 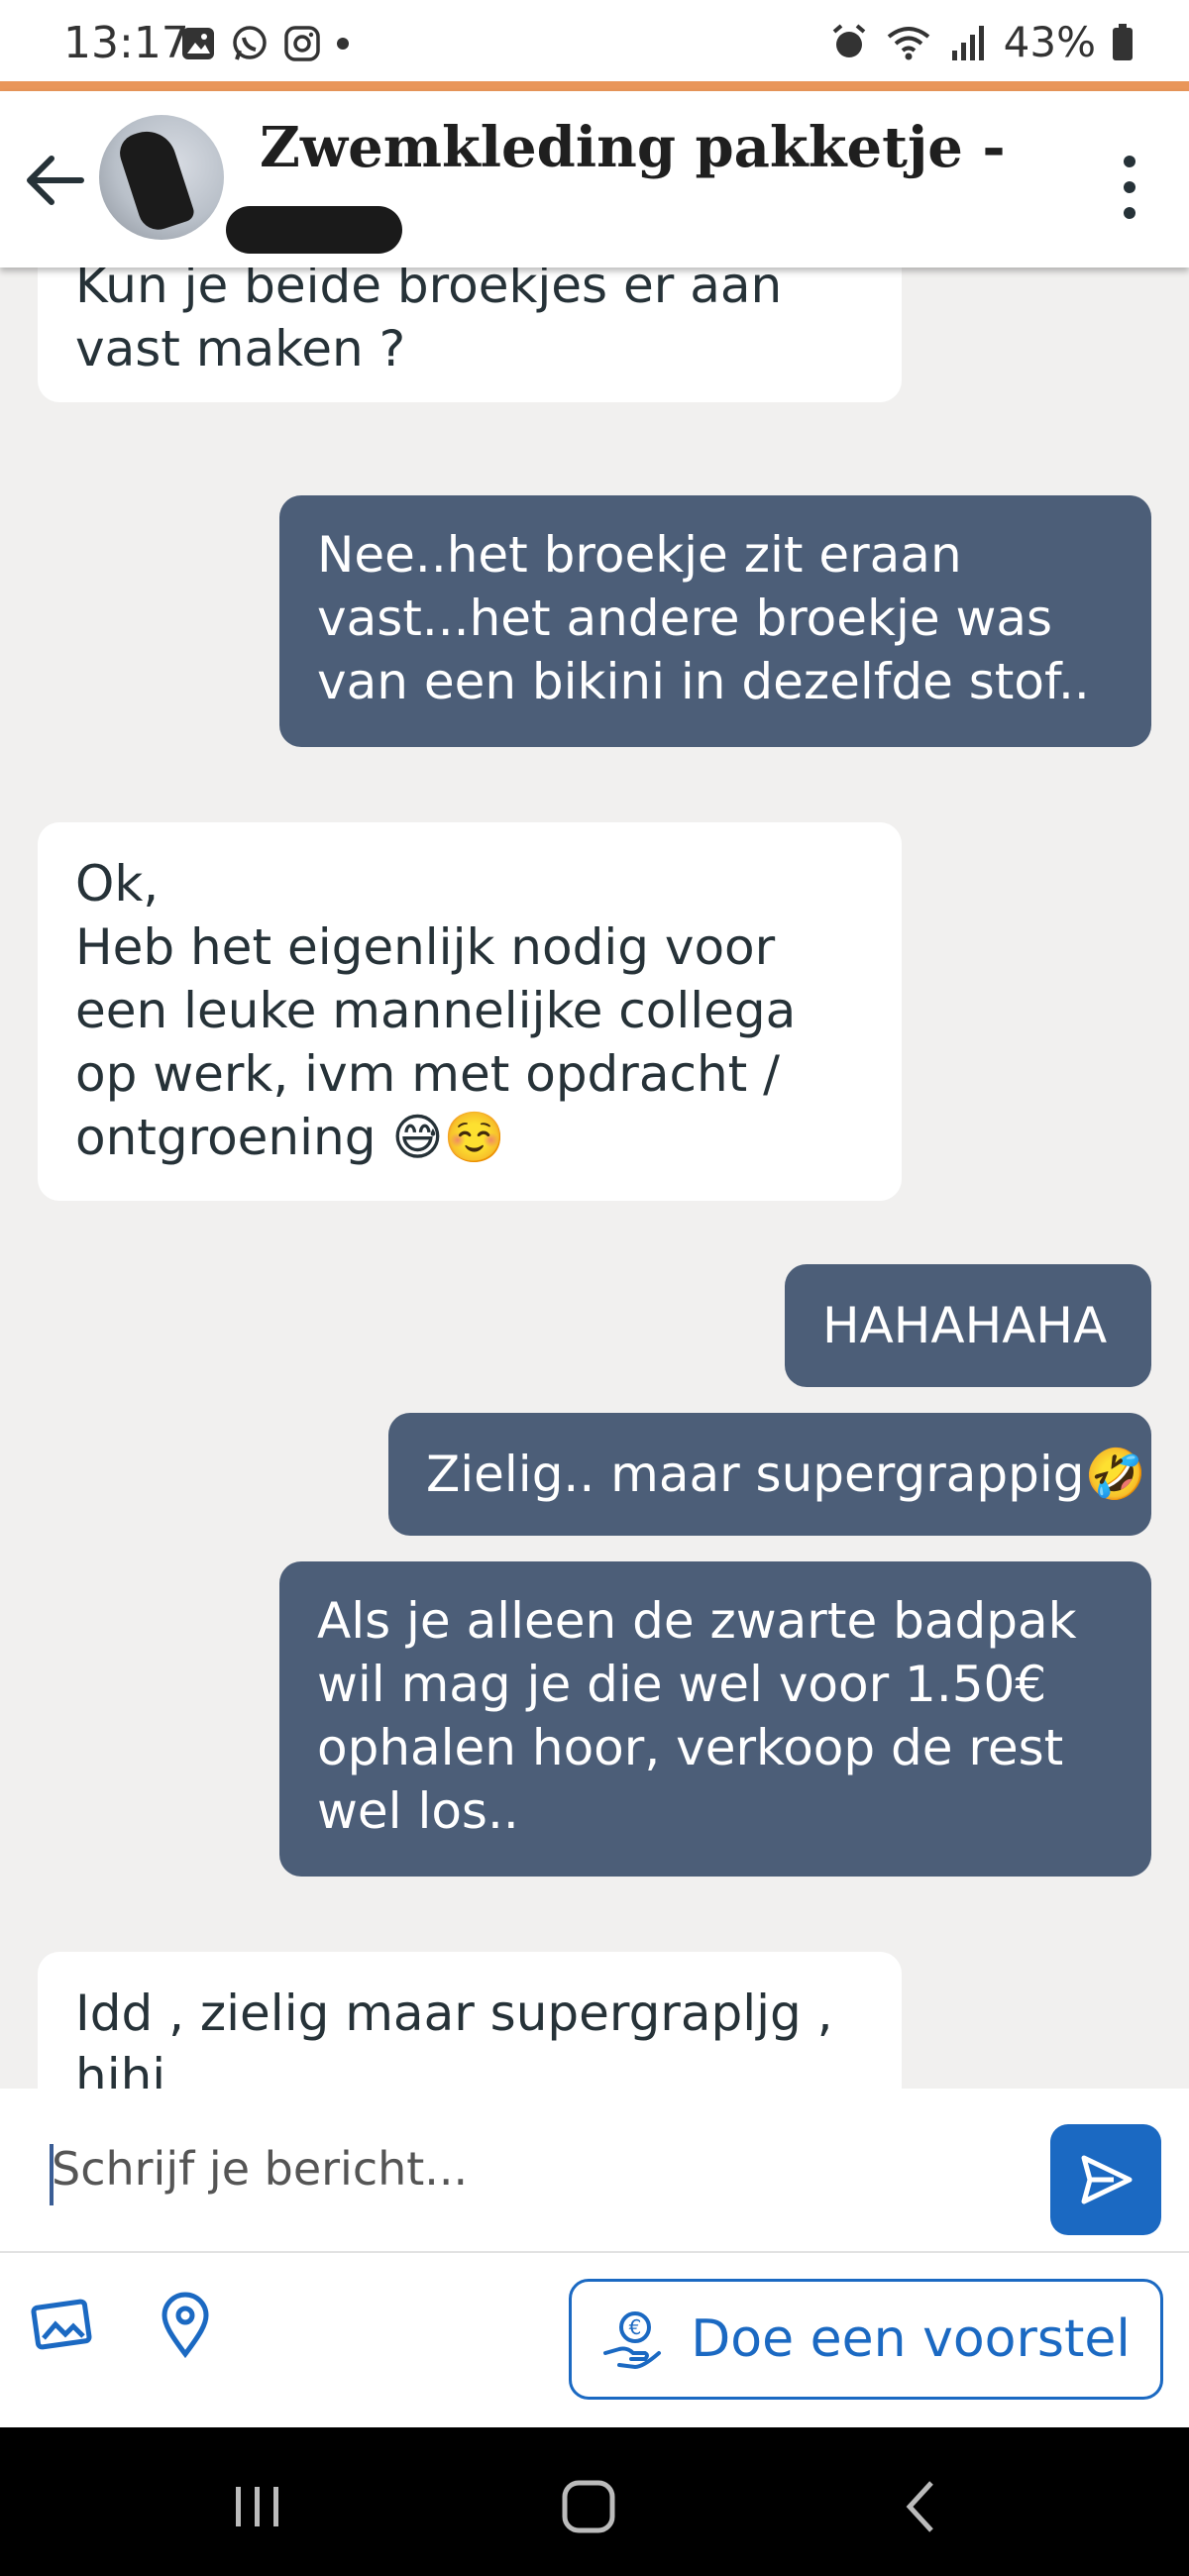 I want to click on chat-toolbar: € Doe een voorstel, so click(x=594, y=2340).